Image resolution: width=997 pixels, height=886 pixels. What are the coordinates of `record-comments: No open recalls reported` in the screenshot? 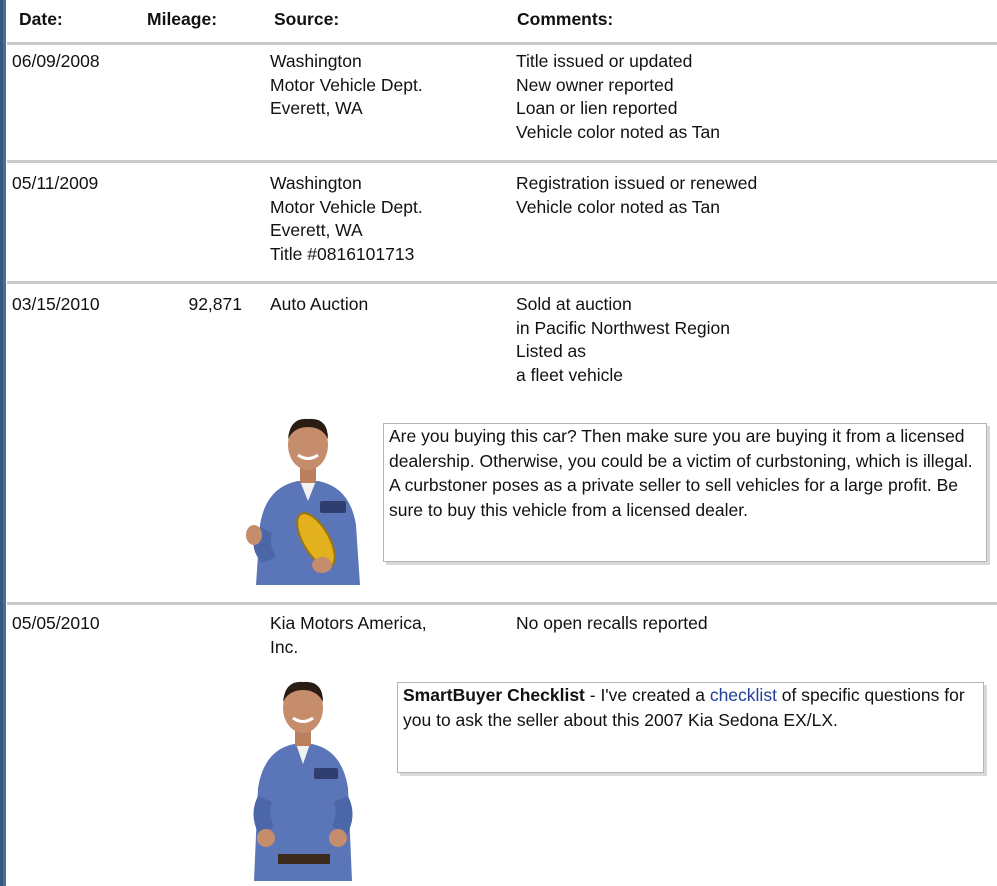 It's located at (612, 624).